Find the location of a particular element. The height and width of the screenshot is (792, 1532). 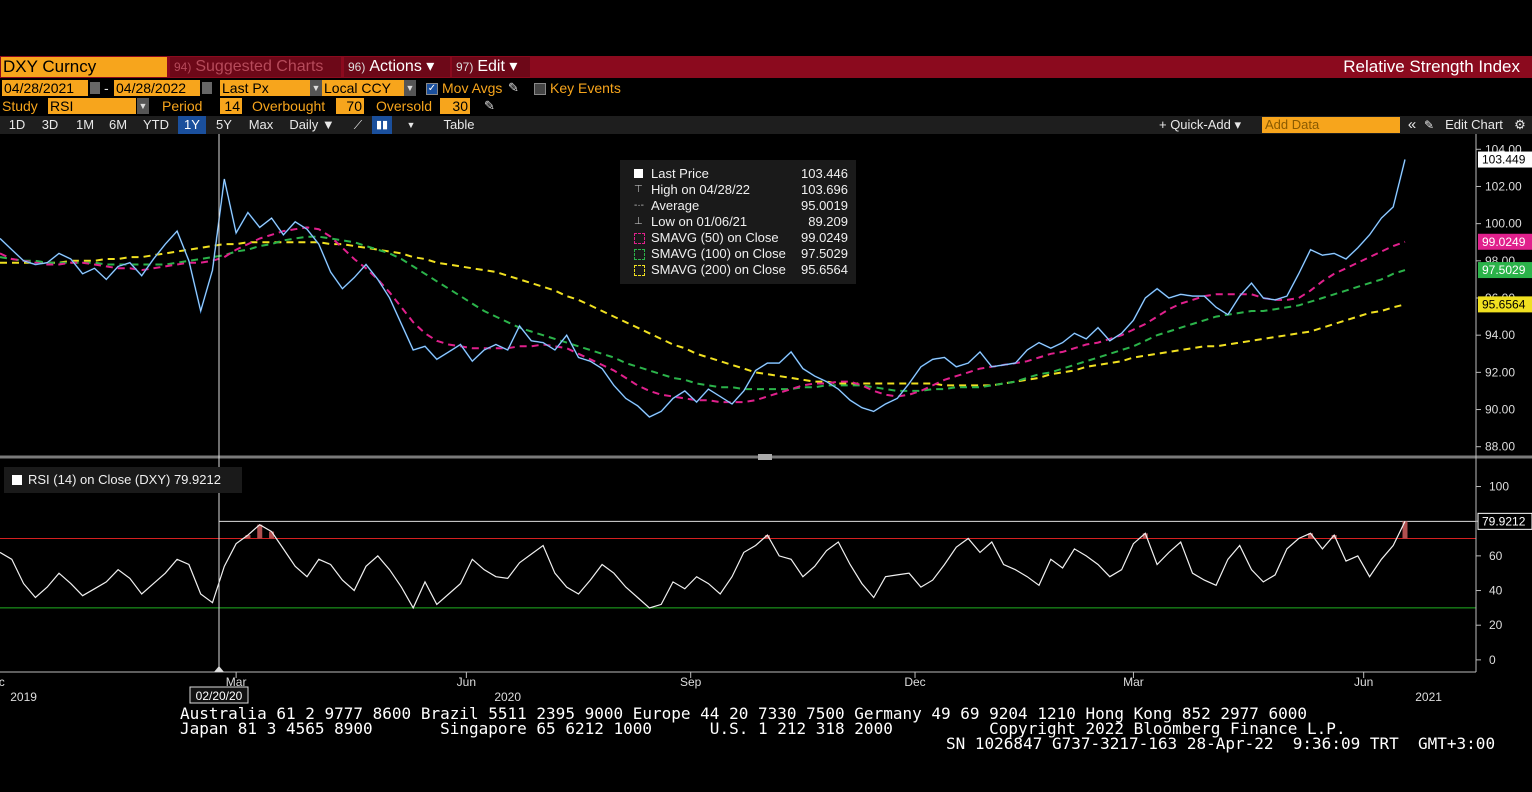

menu-label: Edit is located at coordinates (491, 66).